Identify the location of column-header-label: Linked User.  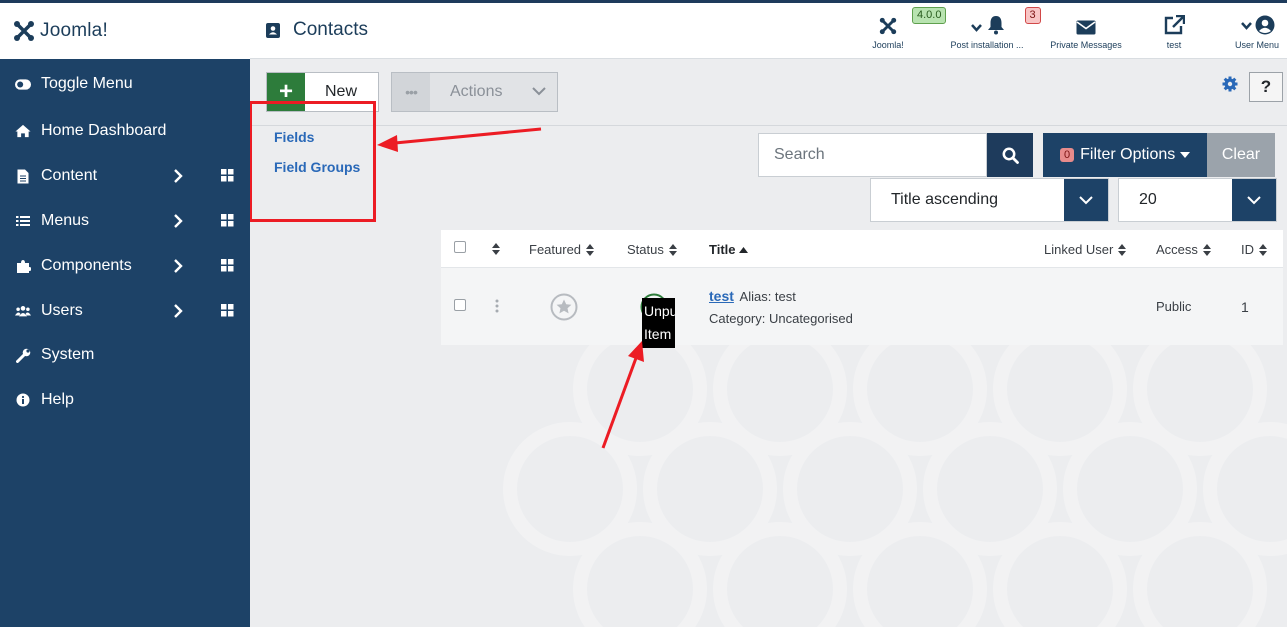
(1079, 249).